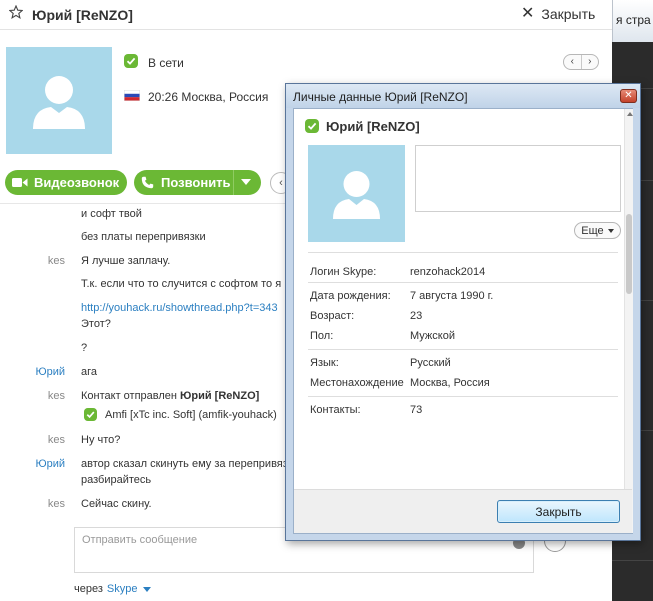  Describe the element at coordinates (416, 410) in the screenshot. I see `contacts-value: 73` at that location.